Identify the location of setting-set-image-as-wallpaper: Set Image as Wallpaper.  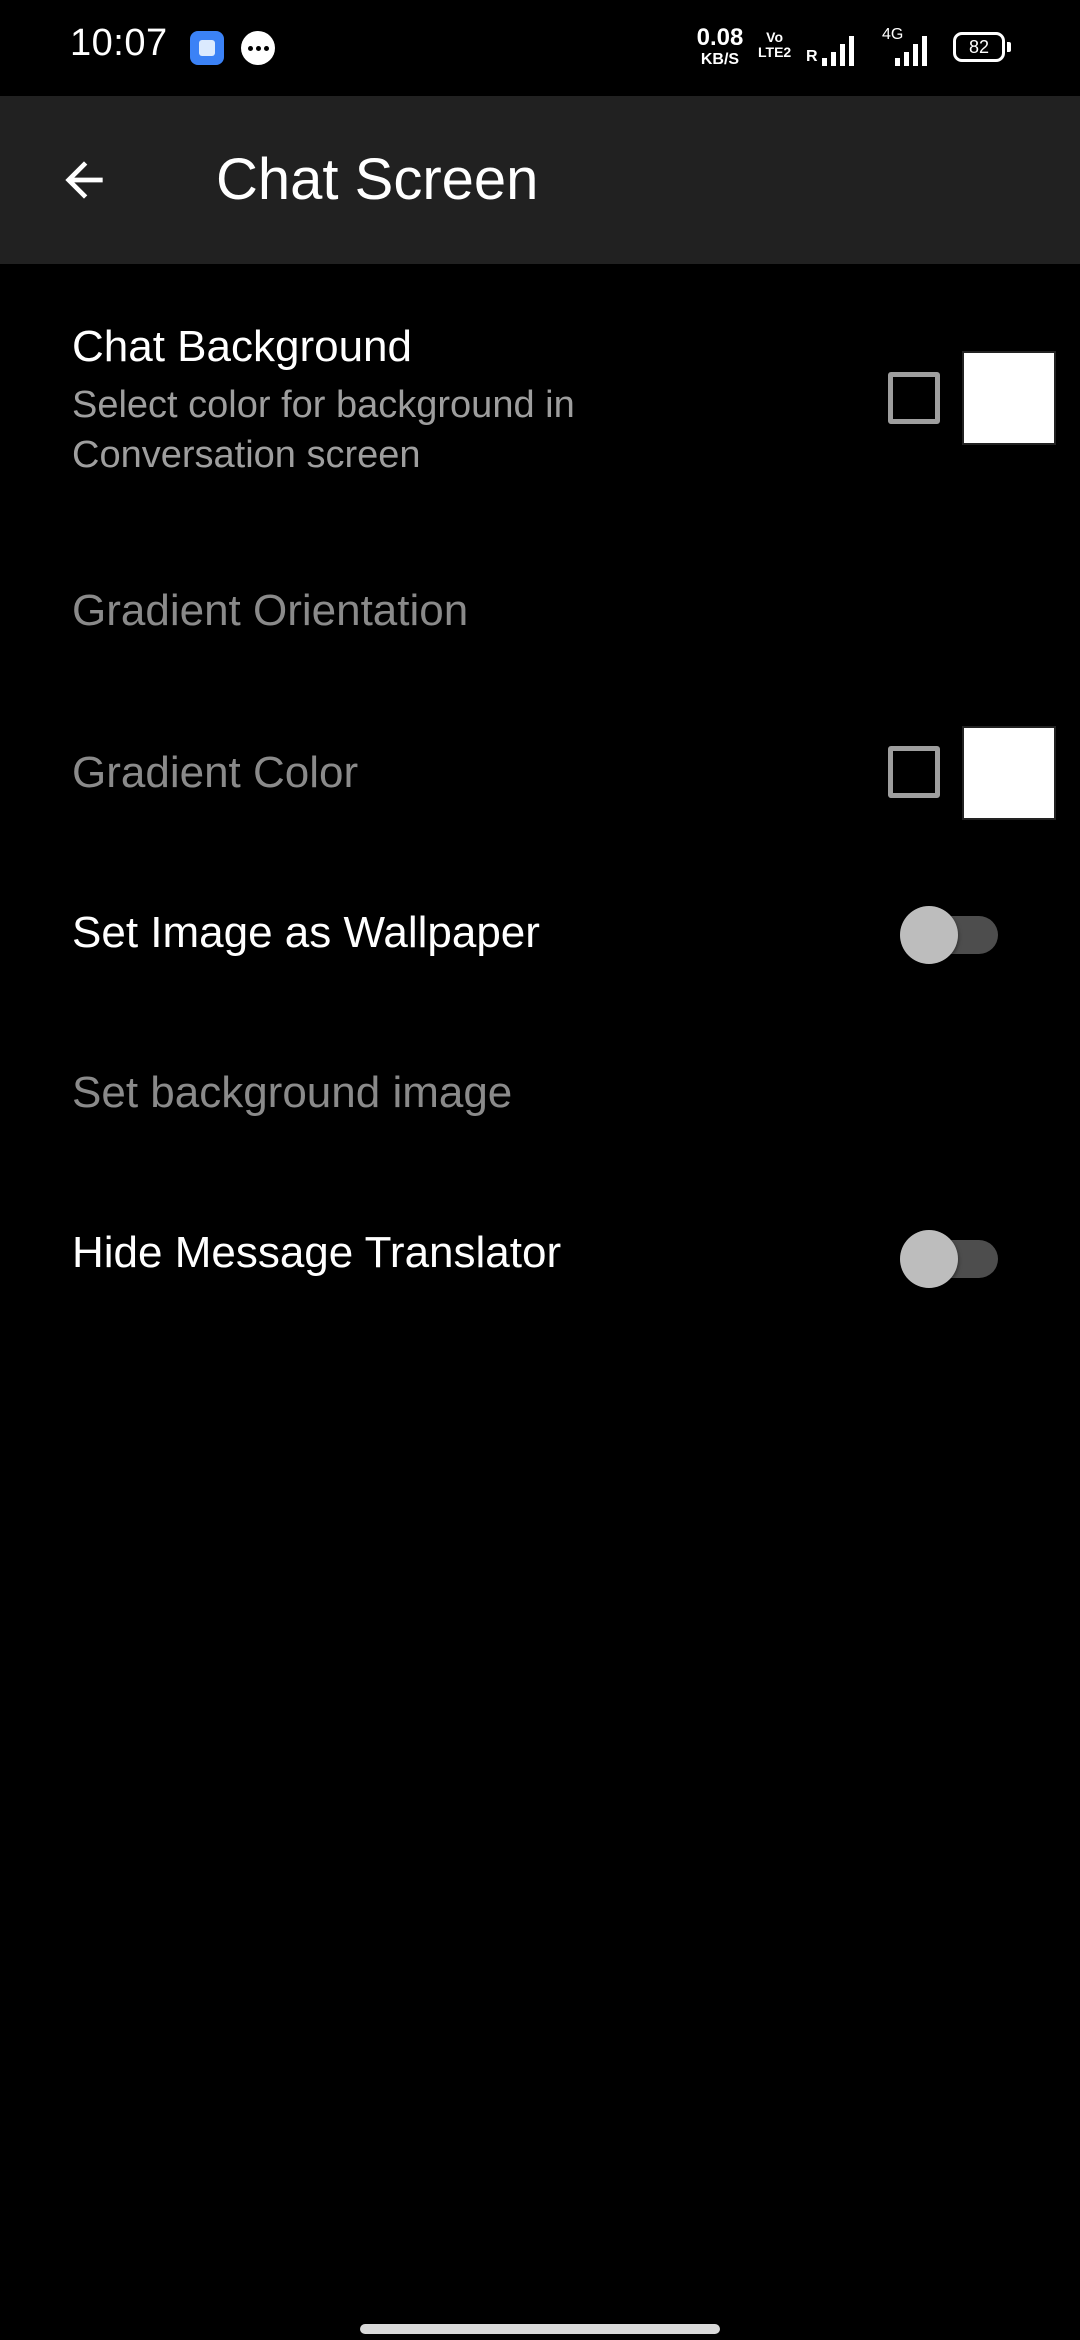
(540, 935).